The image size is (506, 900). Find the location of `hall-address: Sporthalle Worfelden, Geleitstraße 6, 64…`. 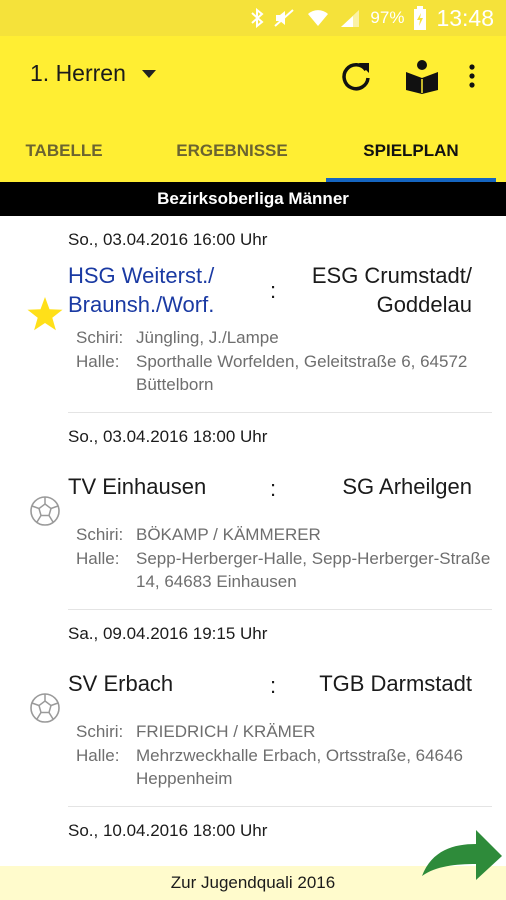

hall-address: Sporthalle Worfelden, Geleitstraße 6, 64… is located at coordinates (302, 373).